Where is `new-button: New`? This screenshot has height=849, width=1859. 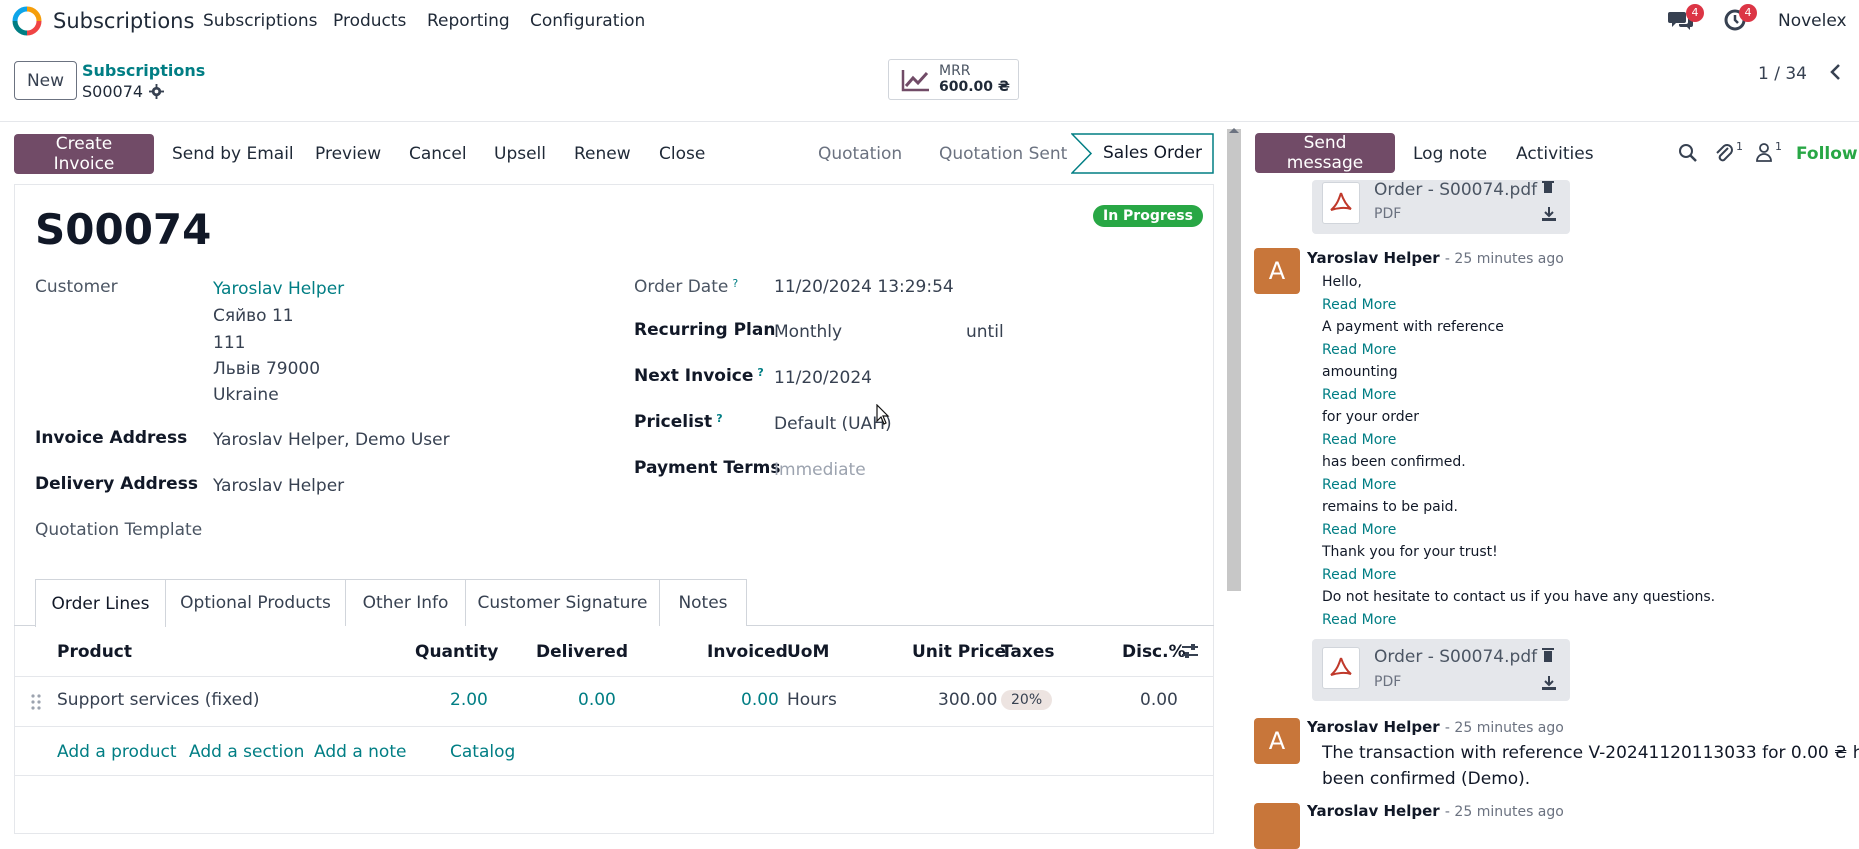 new-button: New is located at coordinates (45, 80).